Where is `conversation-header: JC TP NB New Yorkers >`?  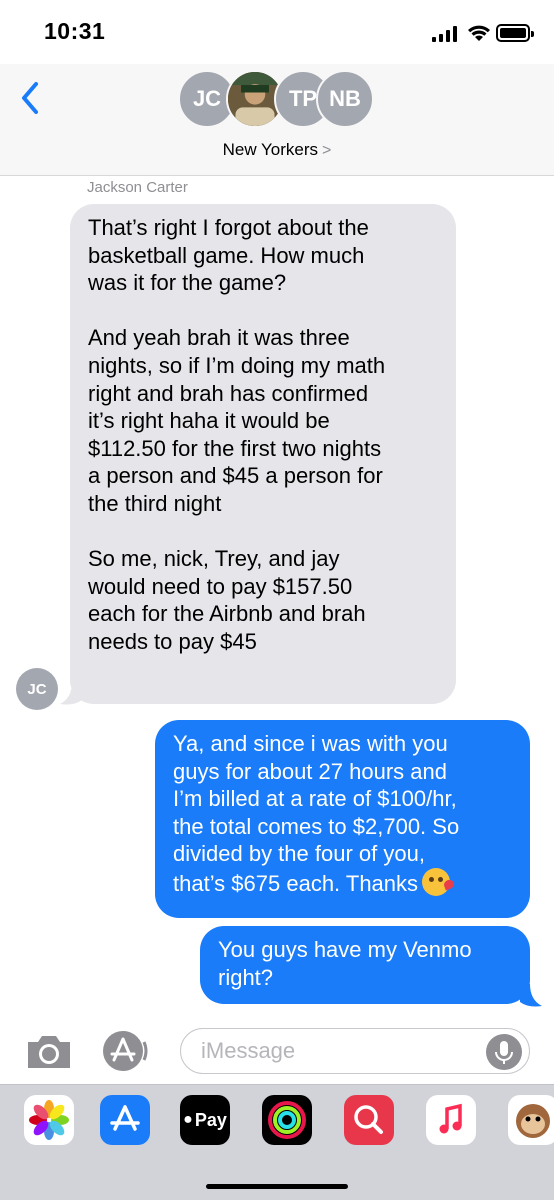
conversation-header: JC TP NB New Yorkers > is located at coordinates (277, 120).